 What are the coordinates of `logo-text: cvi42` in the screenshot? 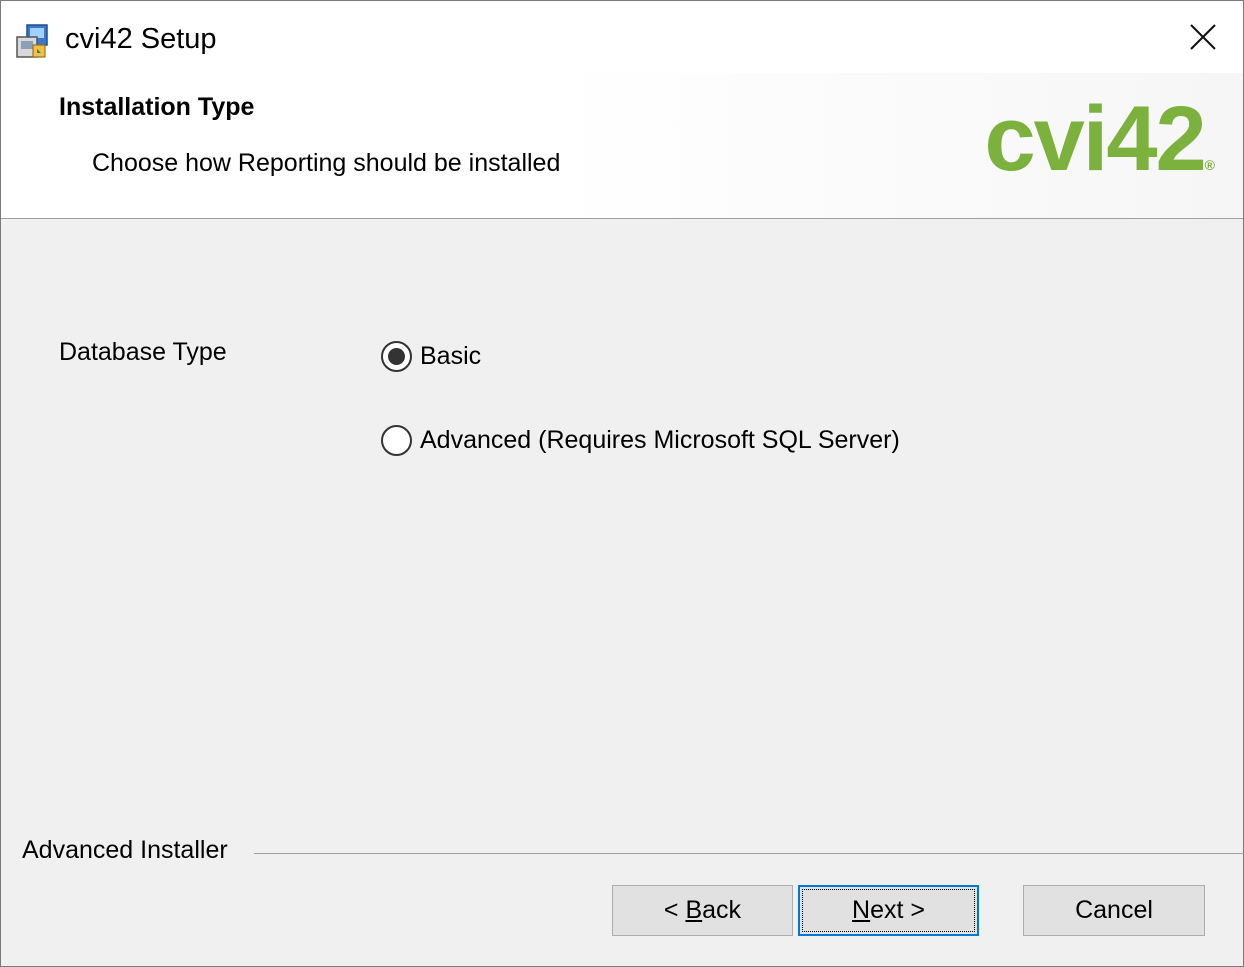 It's located at (1095, 139).